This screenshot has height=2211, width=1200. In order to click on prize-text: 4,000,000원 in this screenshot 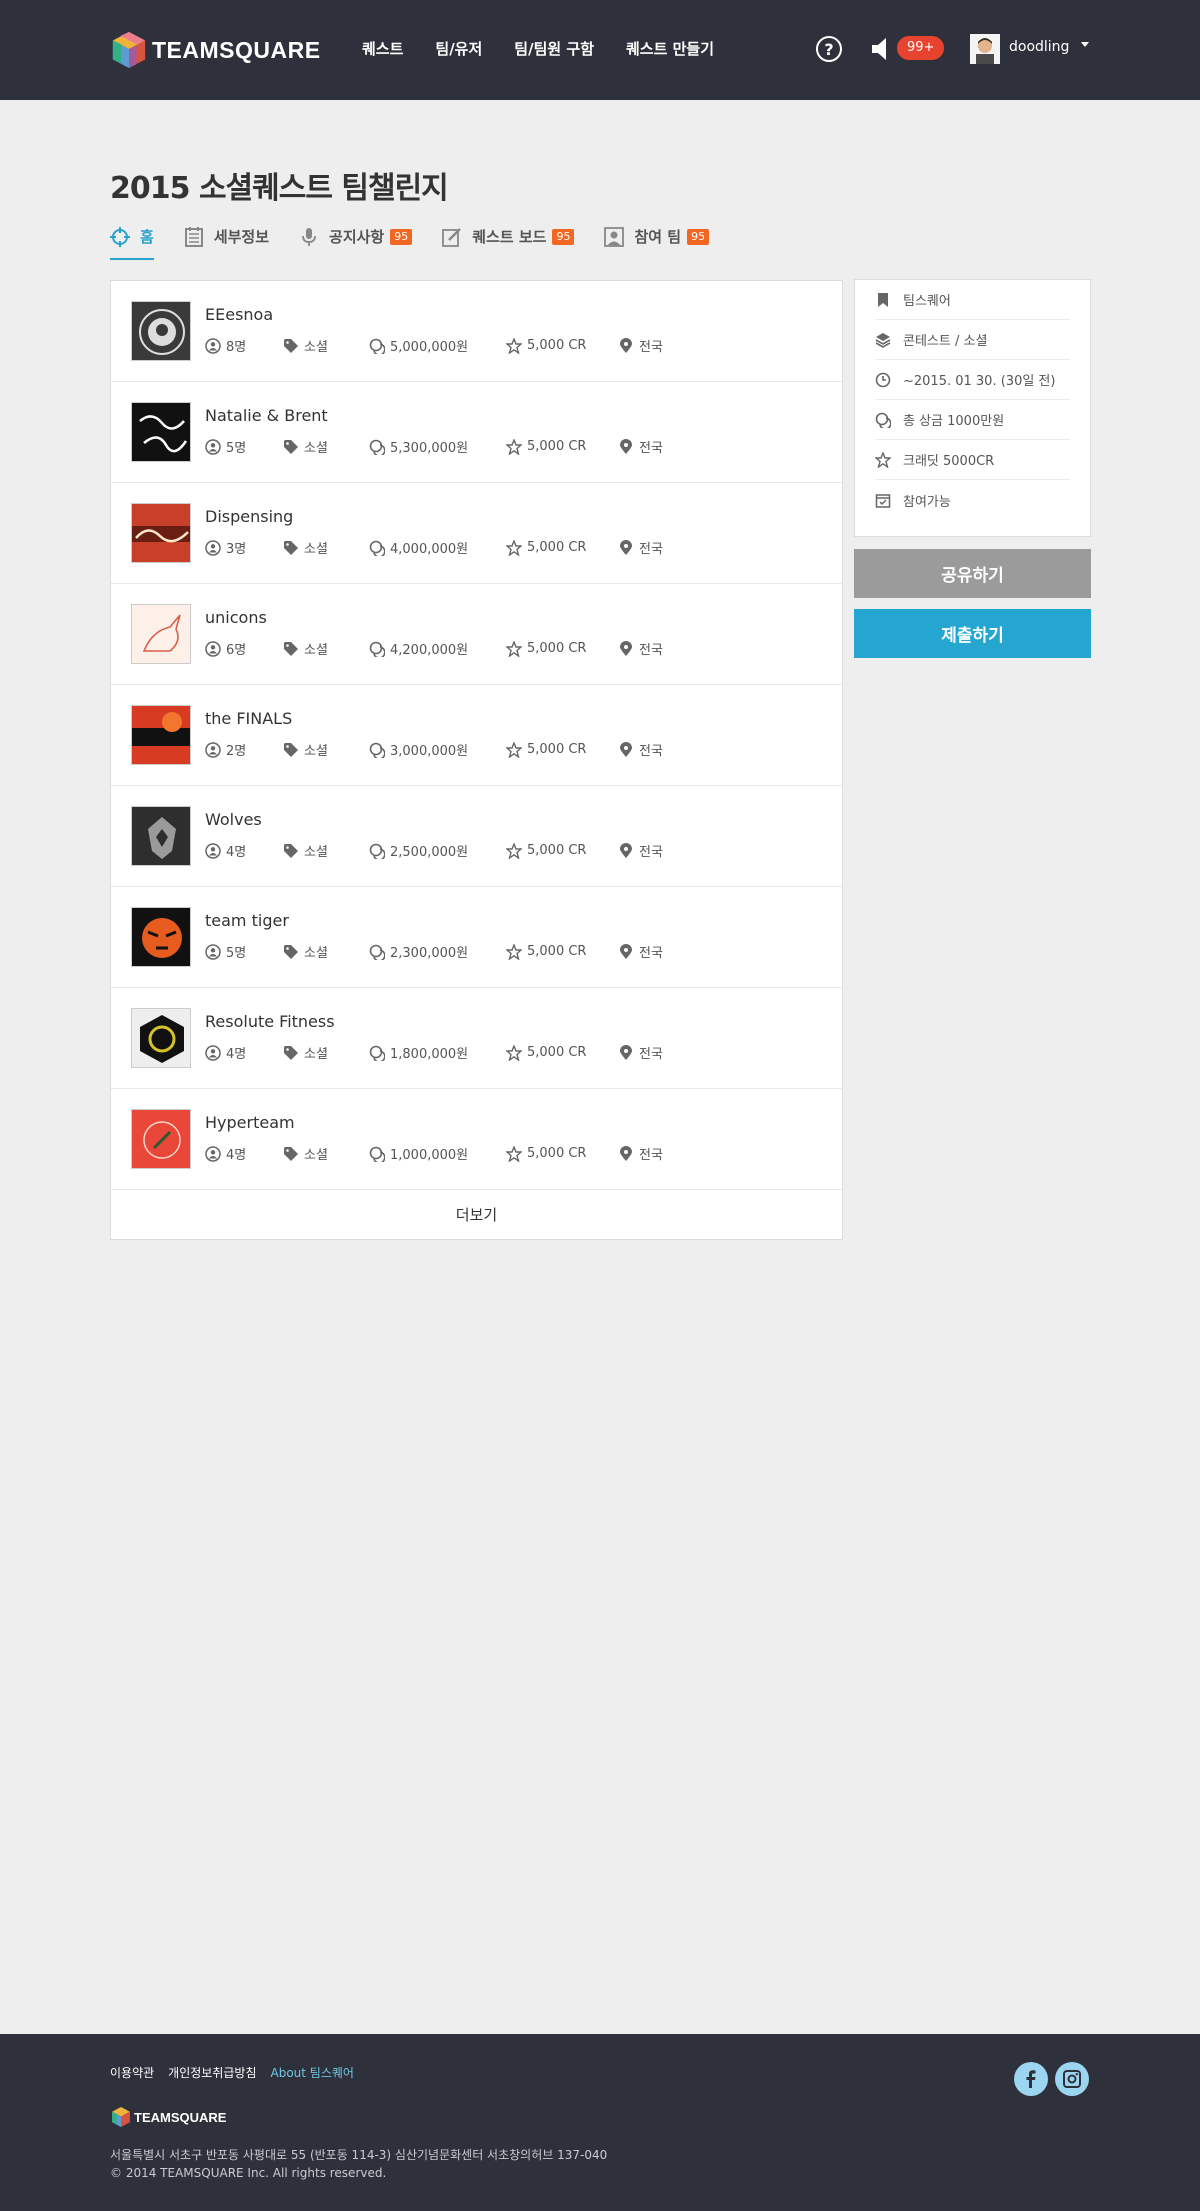, I will do `click(429, 549)`.